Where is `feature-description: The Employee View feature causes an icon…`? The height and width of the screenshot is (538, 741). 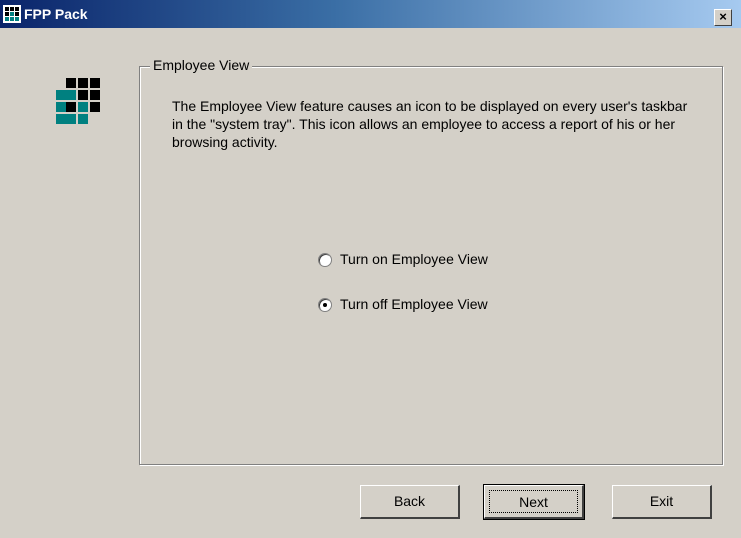
feature-description: The Employee View feature causes an icon… is located at coordinates (430, 124).